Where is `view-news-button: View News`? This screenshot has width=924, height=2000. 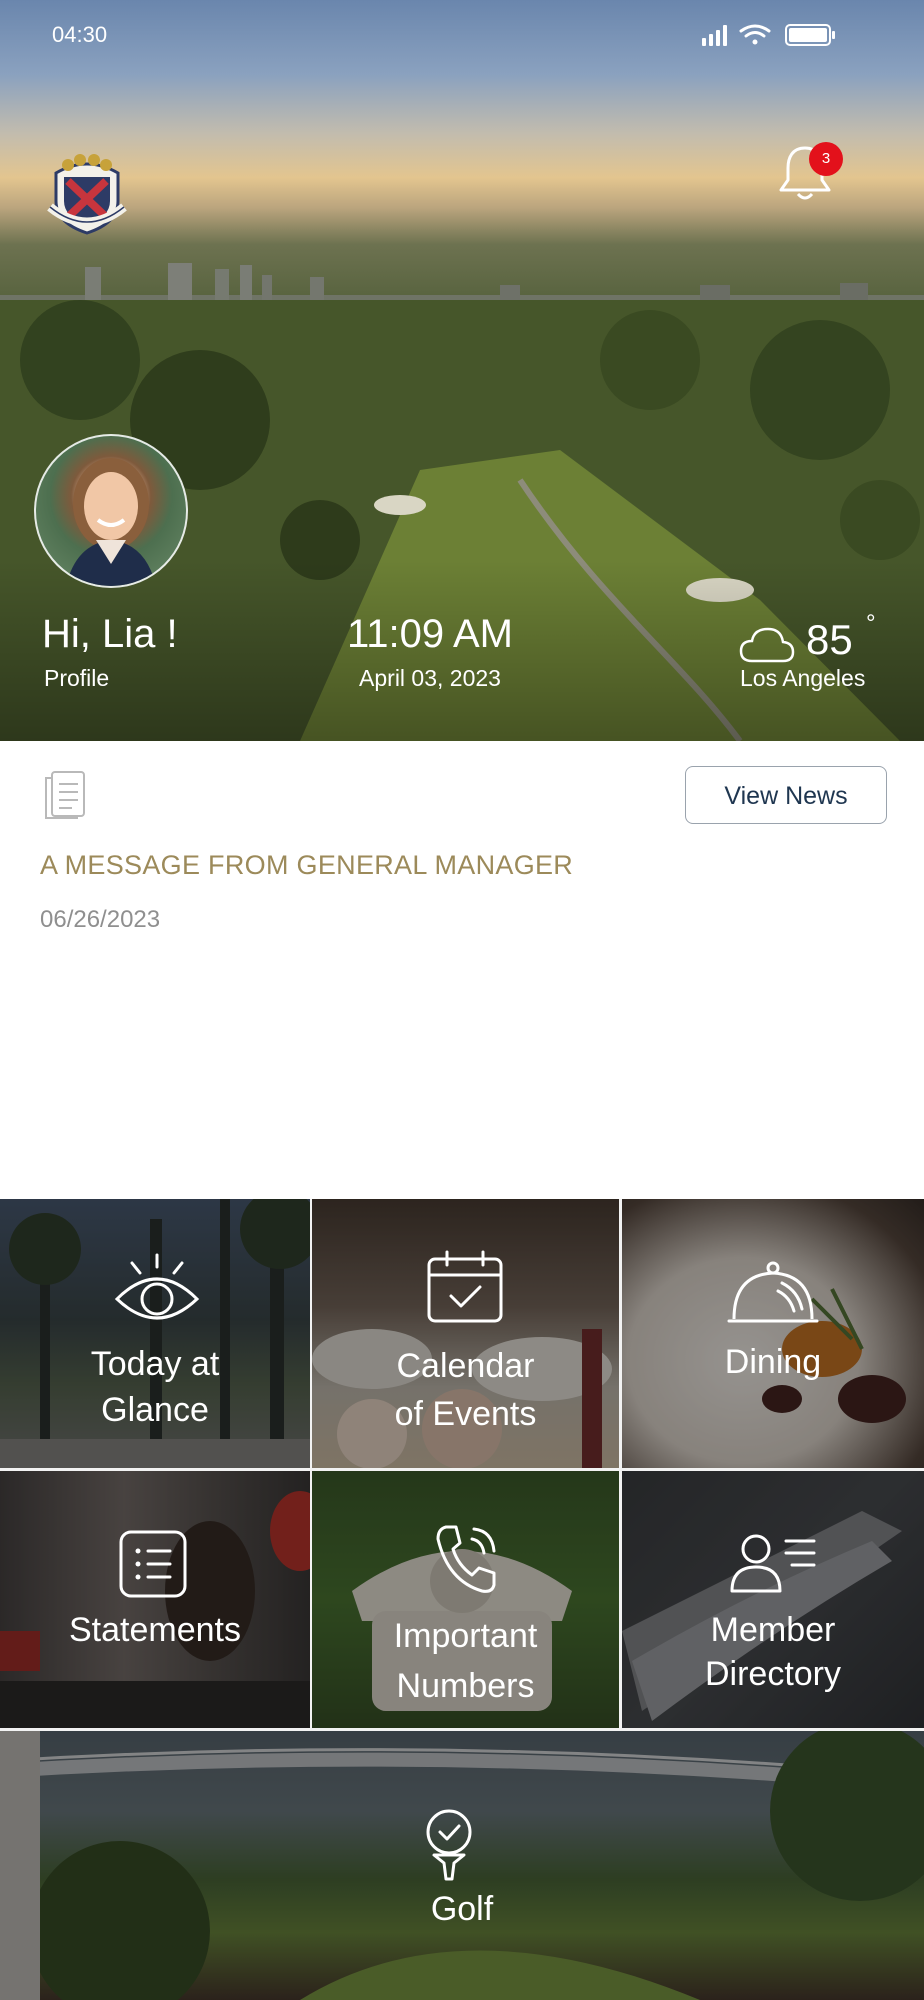 view-news-button: View News is located at coordinates (786, 795).